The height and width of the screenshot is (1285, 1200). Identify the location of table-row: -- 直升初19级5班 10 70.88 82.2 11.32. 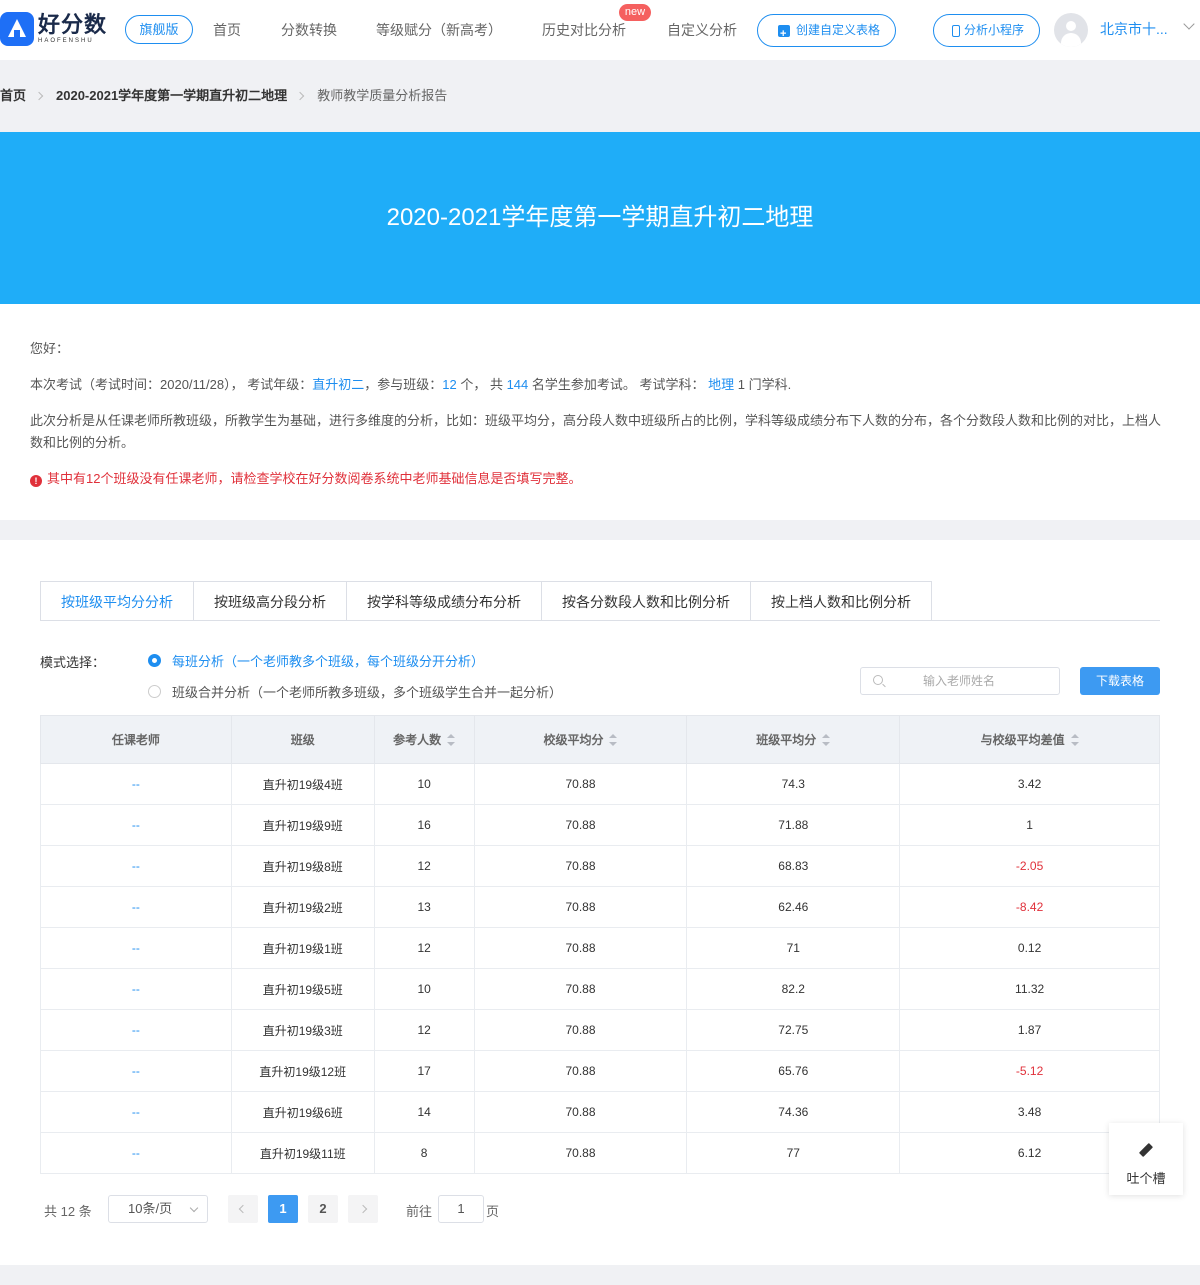
(600, 989).